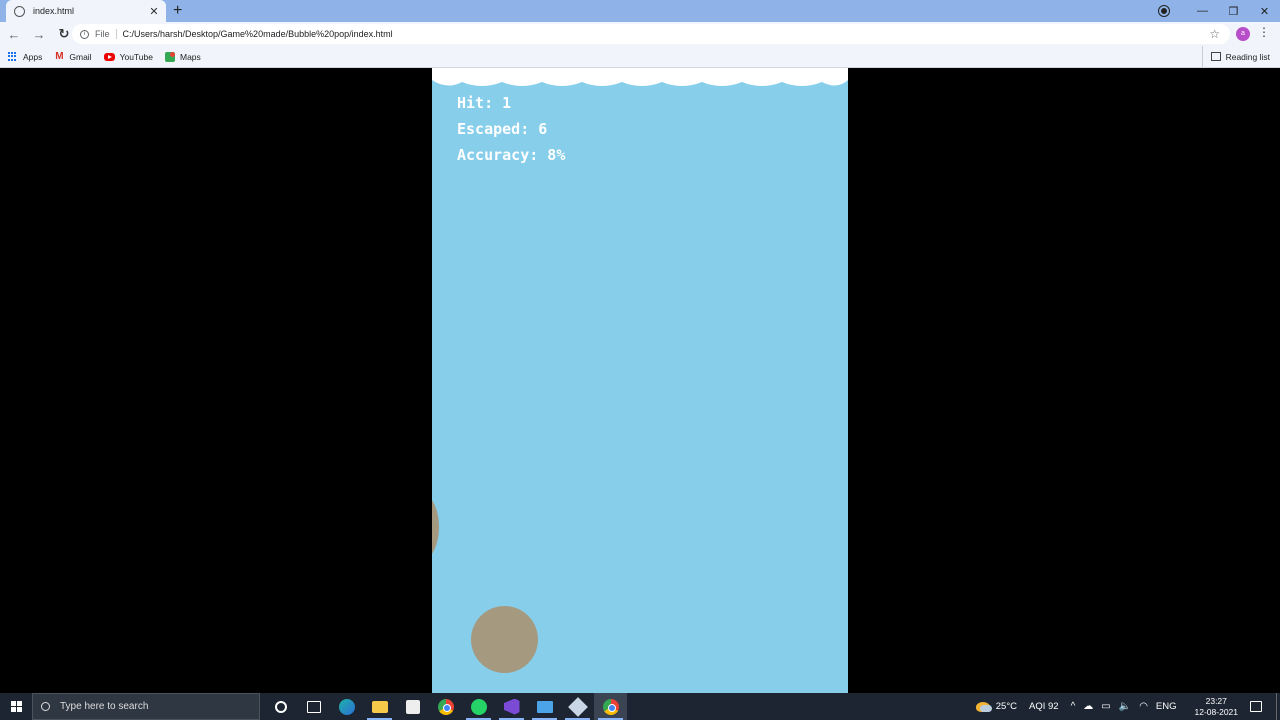 This screenshot has width=1280, height=720. I want to click on edge-icon, so click(346, 706).